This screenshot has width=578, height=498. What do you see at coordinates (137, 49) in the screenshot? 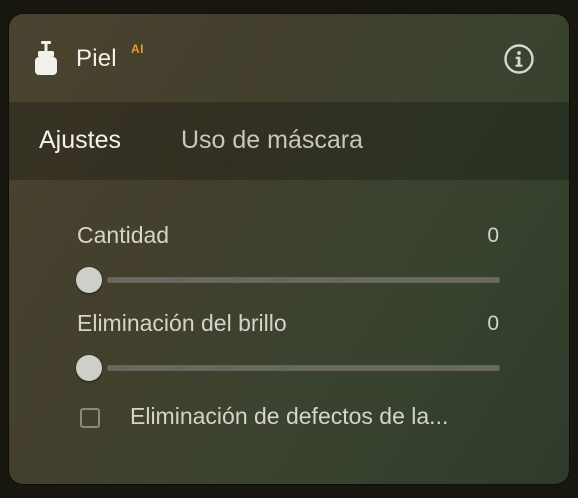
I see `ai-badge: AI` at bounding box center [137, 49].